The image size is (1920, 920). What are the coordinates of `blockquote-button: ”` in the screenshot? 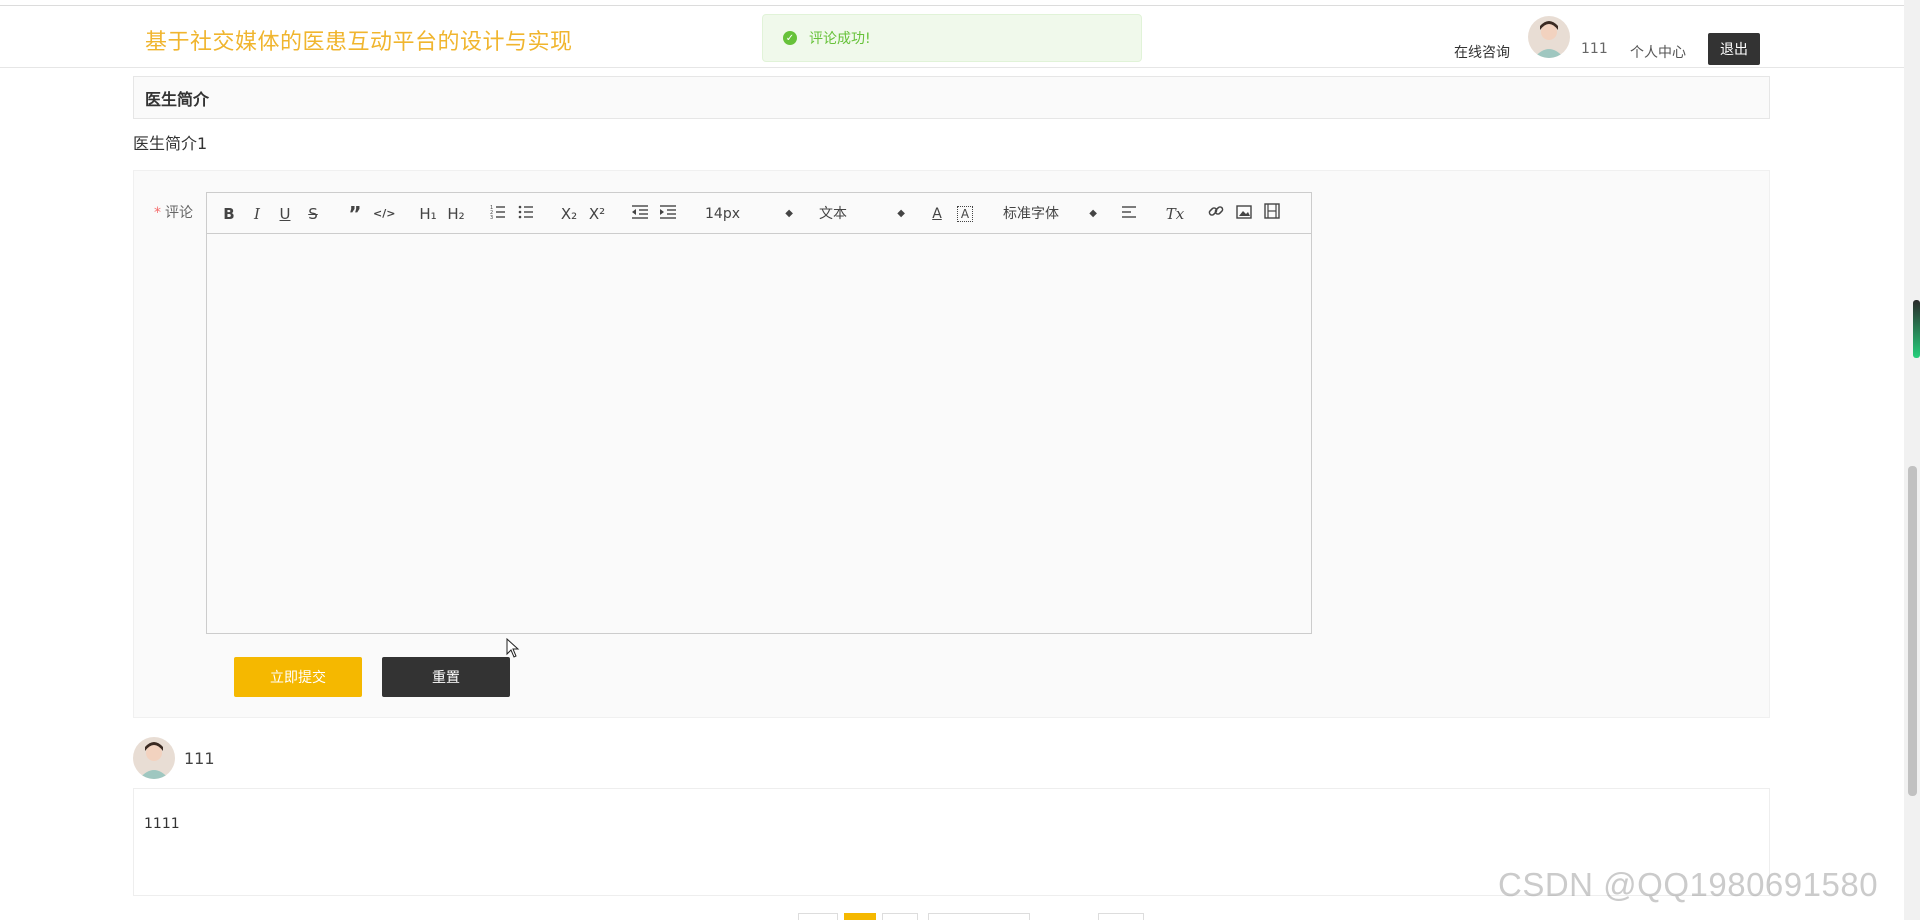 It's located at (355, 214).